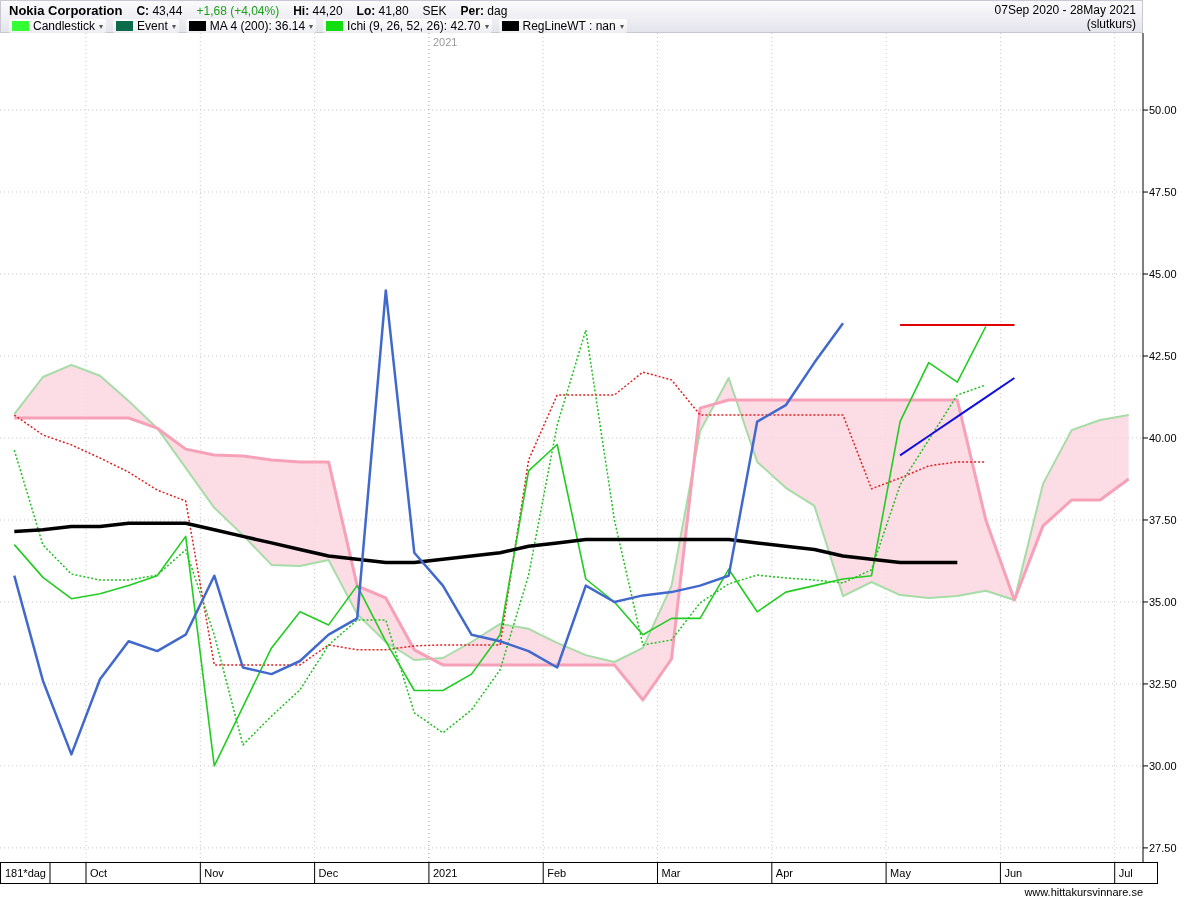 Image resolution: width=1190 pixels, height=901 pixels. Describe the element at coordinates (328, 873) in the screenshot. I see `x-axis-label: Dec` at that location.